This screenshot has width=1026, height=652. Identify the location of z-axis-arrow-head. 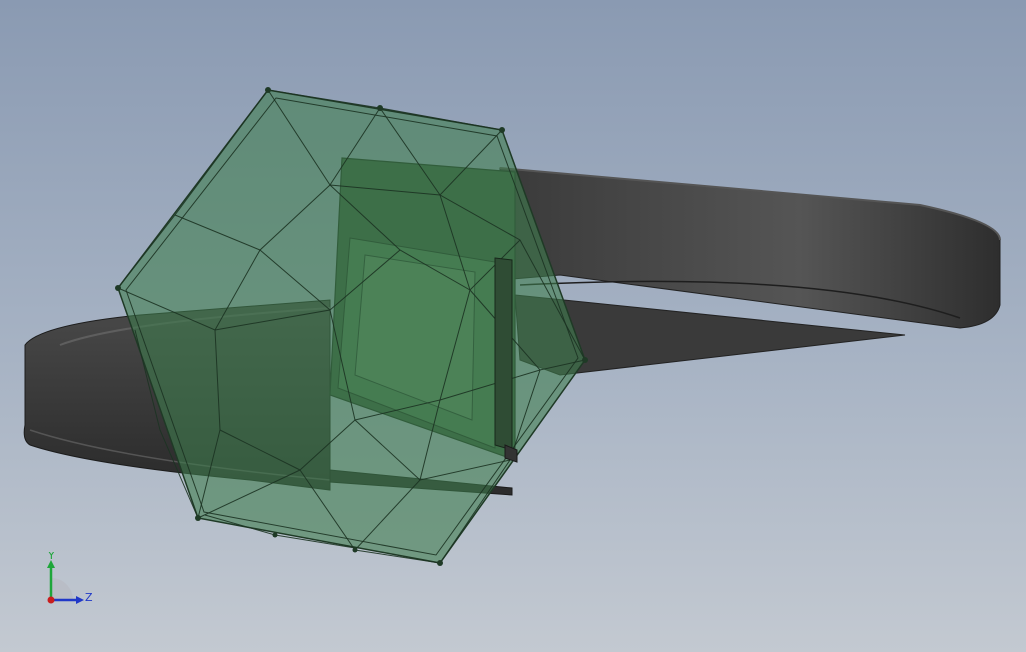
(80, 600).